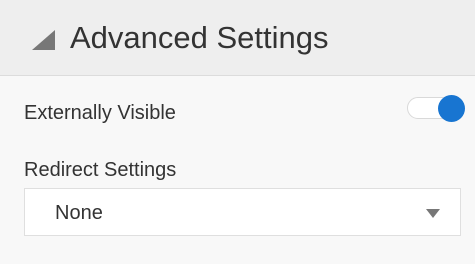 This screenshot has width=475, height=264. Describe the element at coordinates (433, 213) in the screenshot. I see `chevron-down-icon` at that location.